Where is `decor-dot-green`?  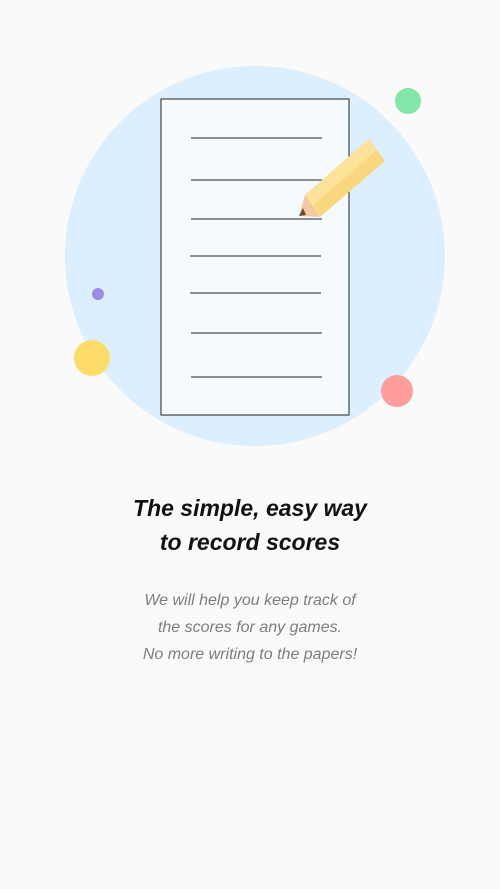
decor-dot-green is located at coordinates (408, 101).